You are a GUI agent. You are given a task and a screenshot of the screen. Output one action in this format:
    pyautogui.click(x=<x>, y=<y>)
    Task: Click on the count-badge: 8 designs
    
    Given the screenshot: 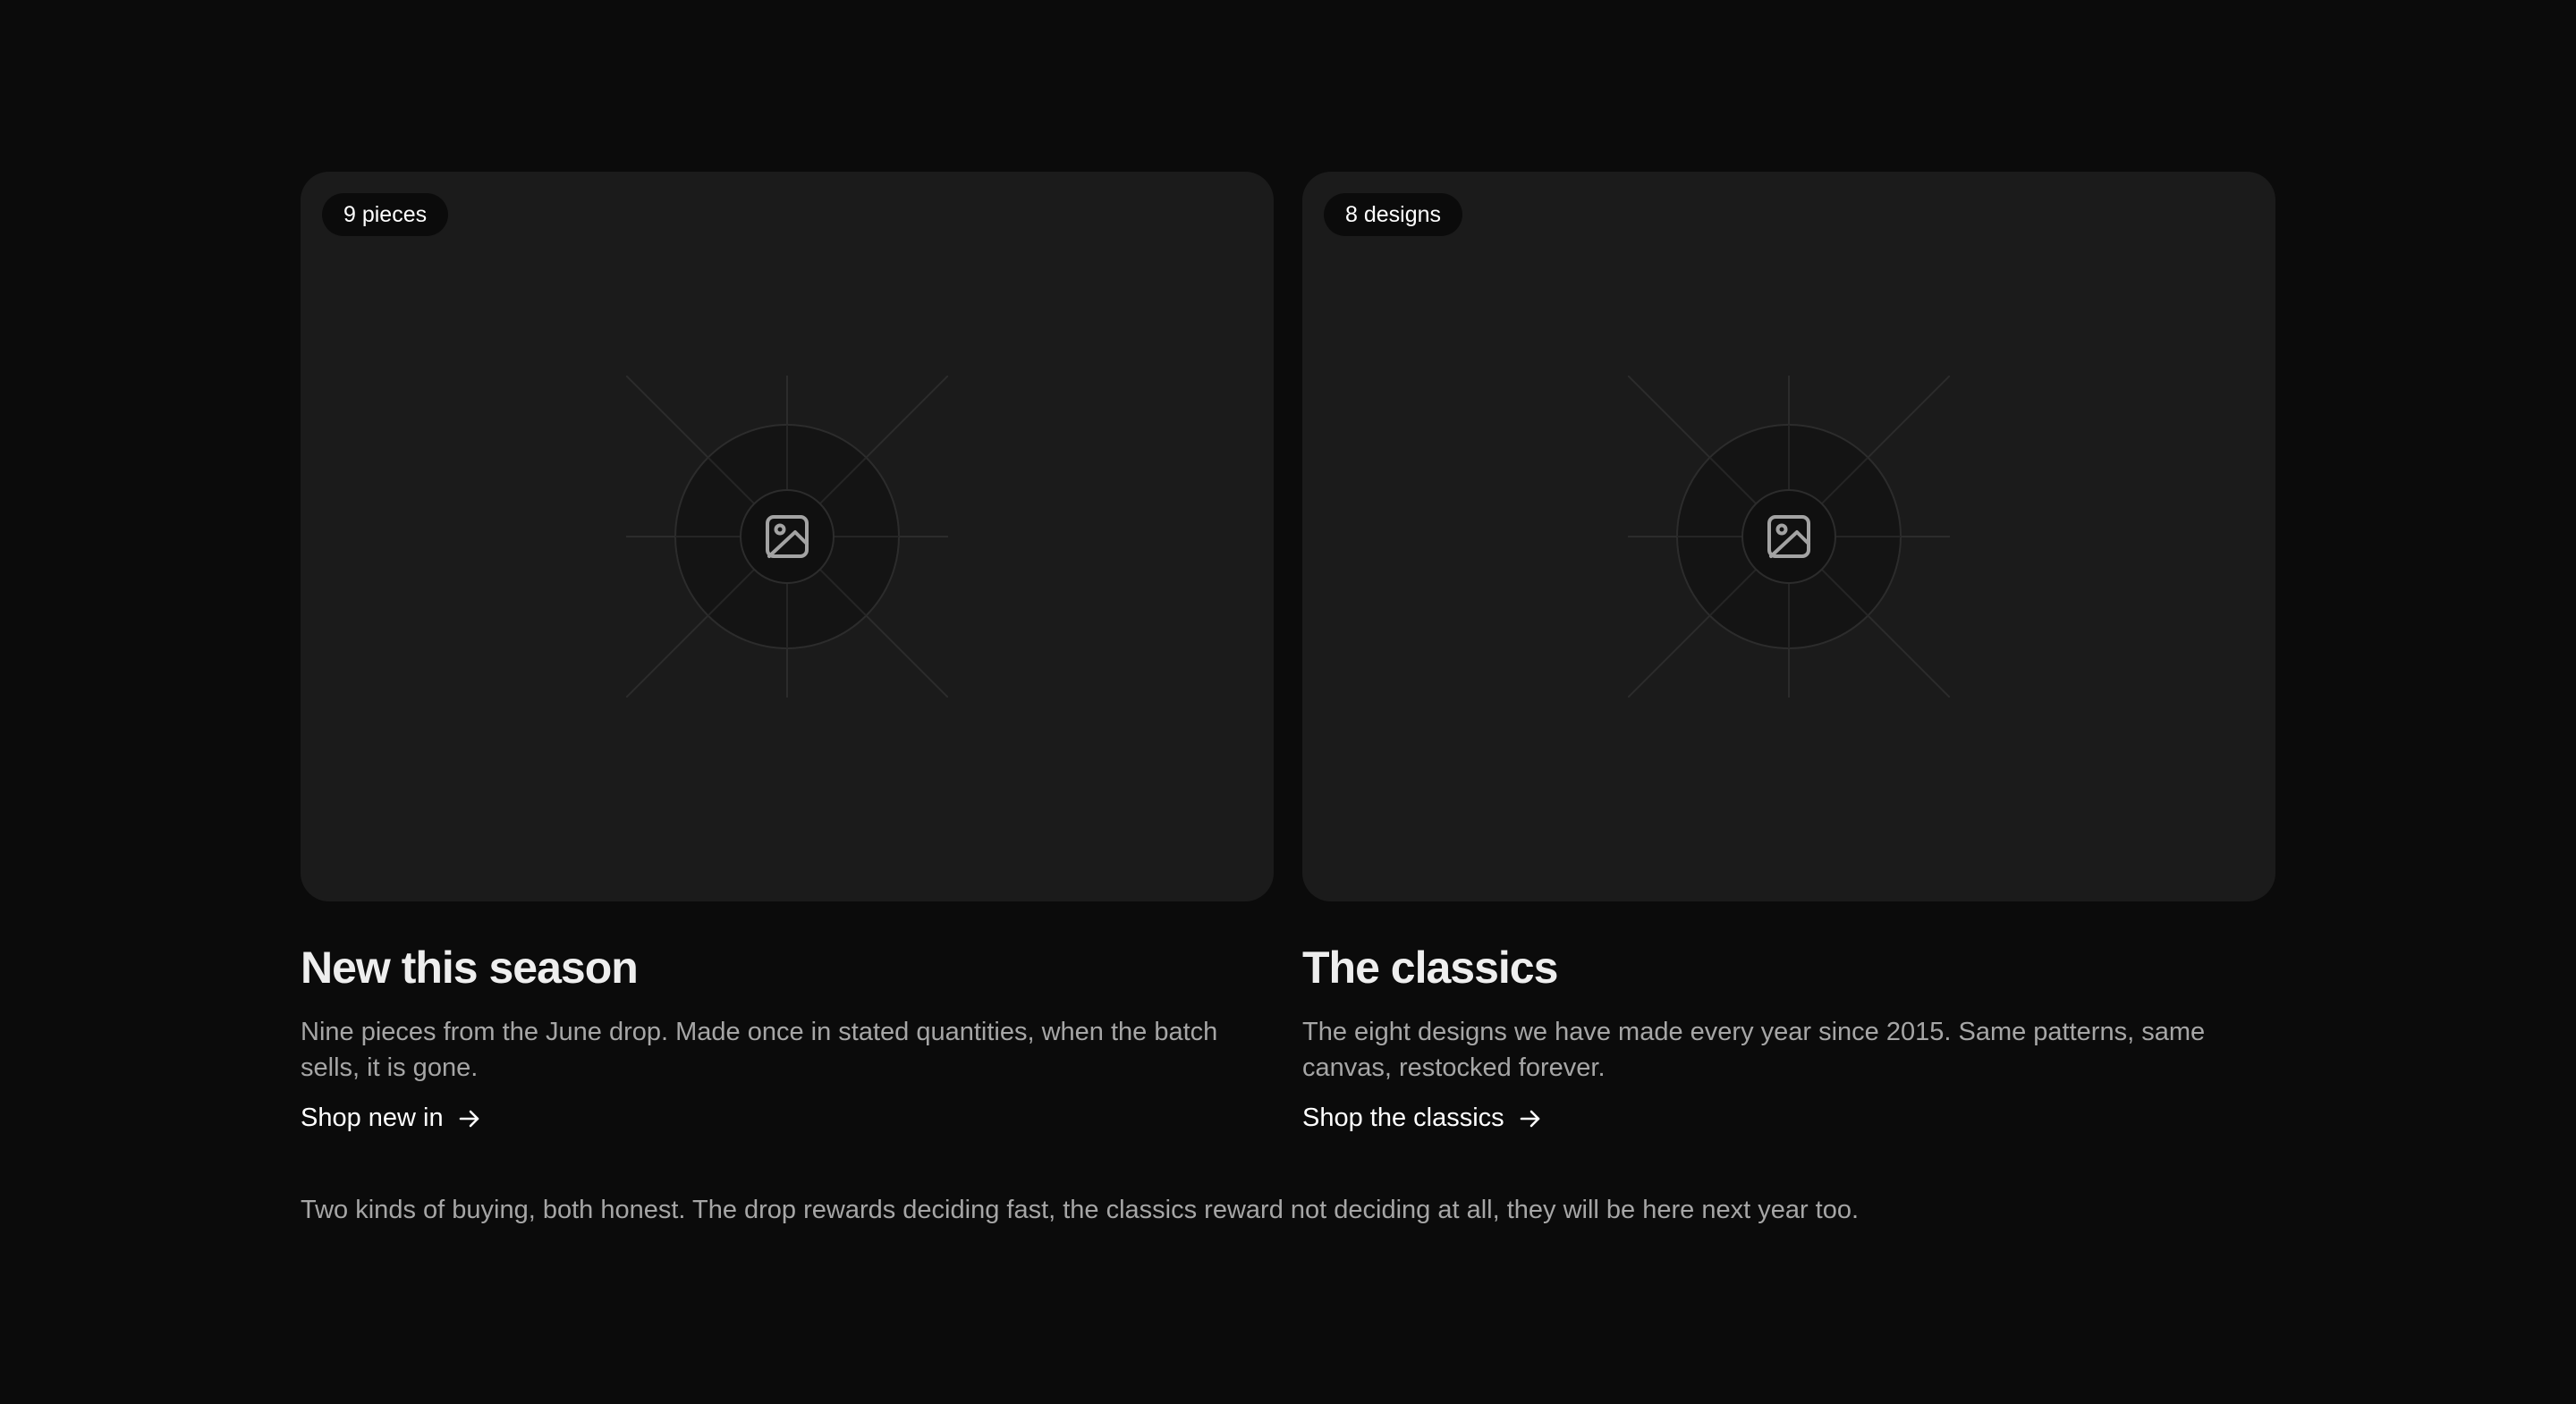 What is the action you would take?
    pyautogui.click(x=1393, y=215)
    